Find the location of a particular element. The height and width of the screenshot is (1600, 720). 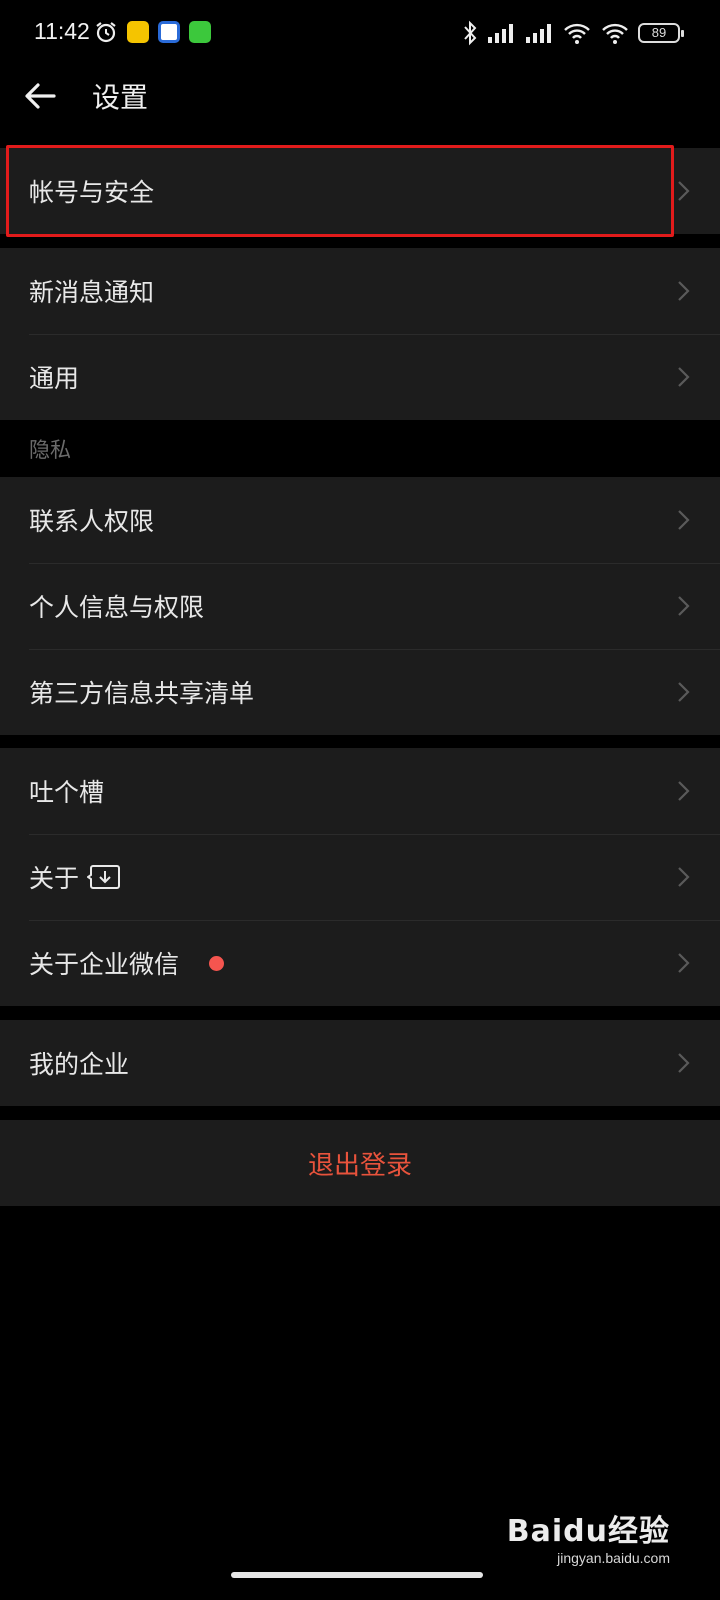

watermark: Baidu经验 jingyan.baidu.com is located at coordinates (588, 1536).